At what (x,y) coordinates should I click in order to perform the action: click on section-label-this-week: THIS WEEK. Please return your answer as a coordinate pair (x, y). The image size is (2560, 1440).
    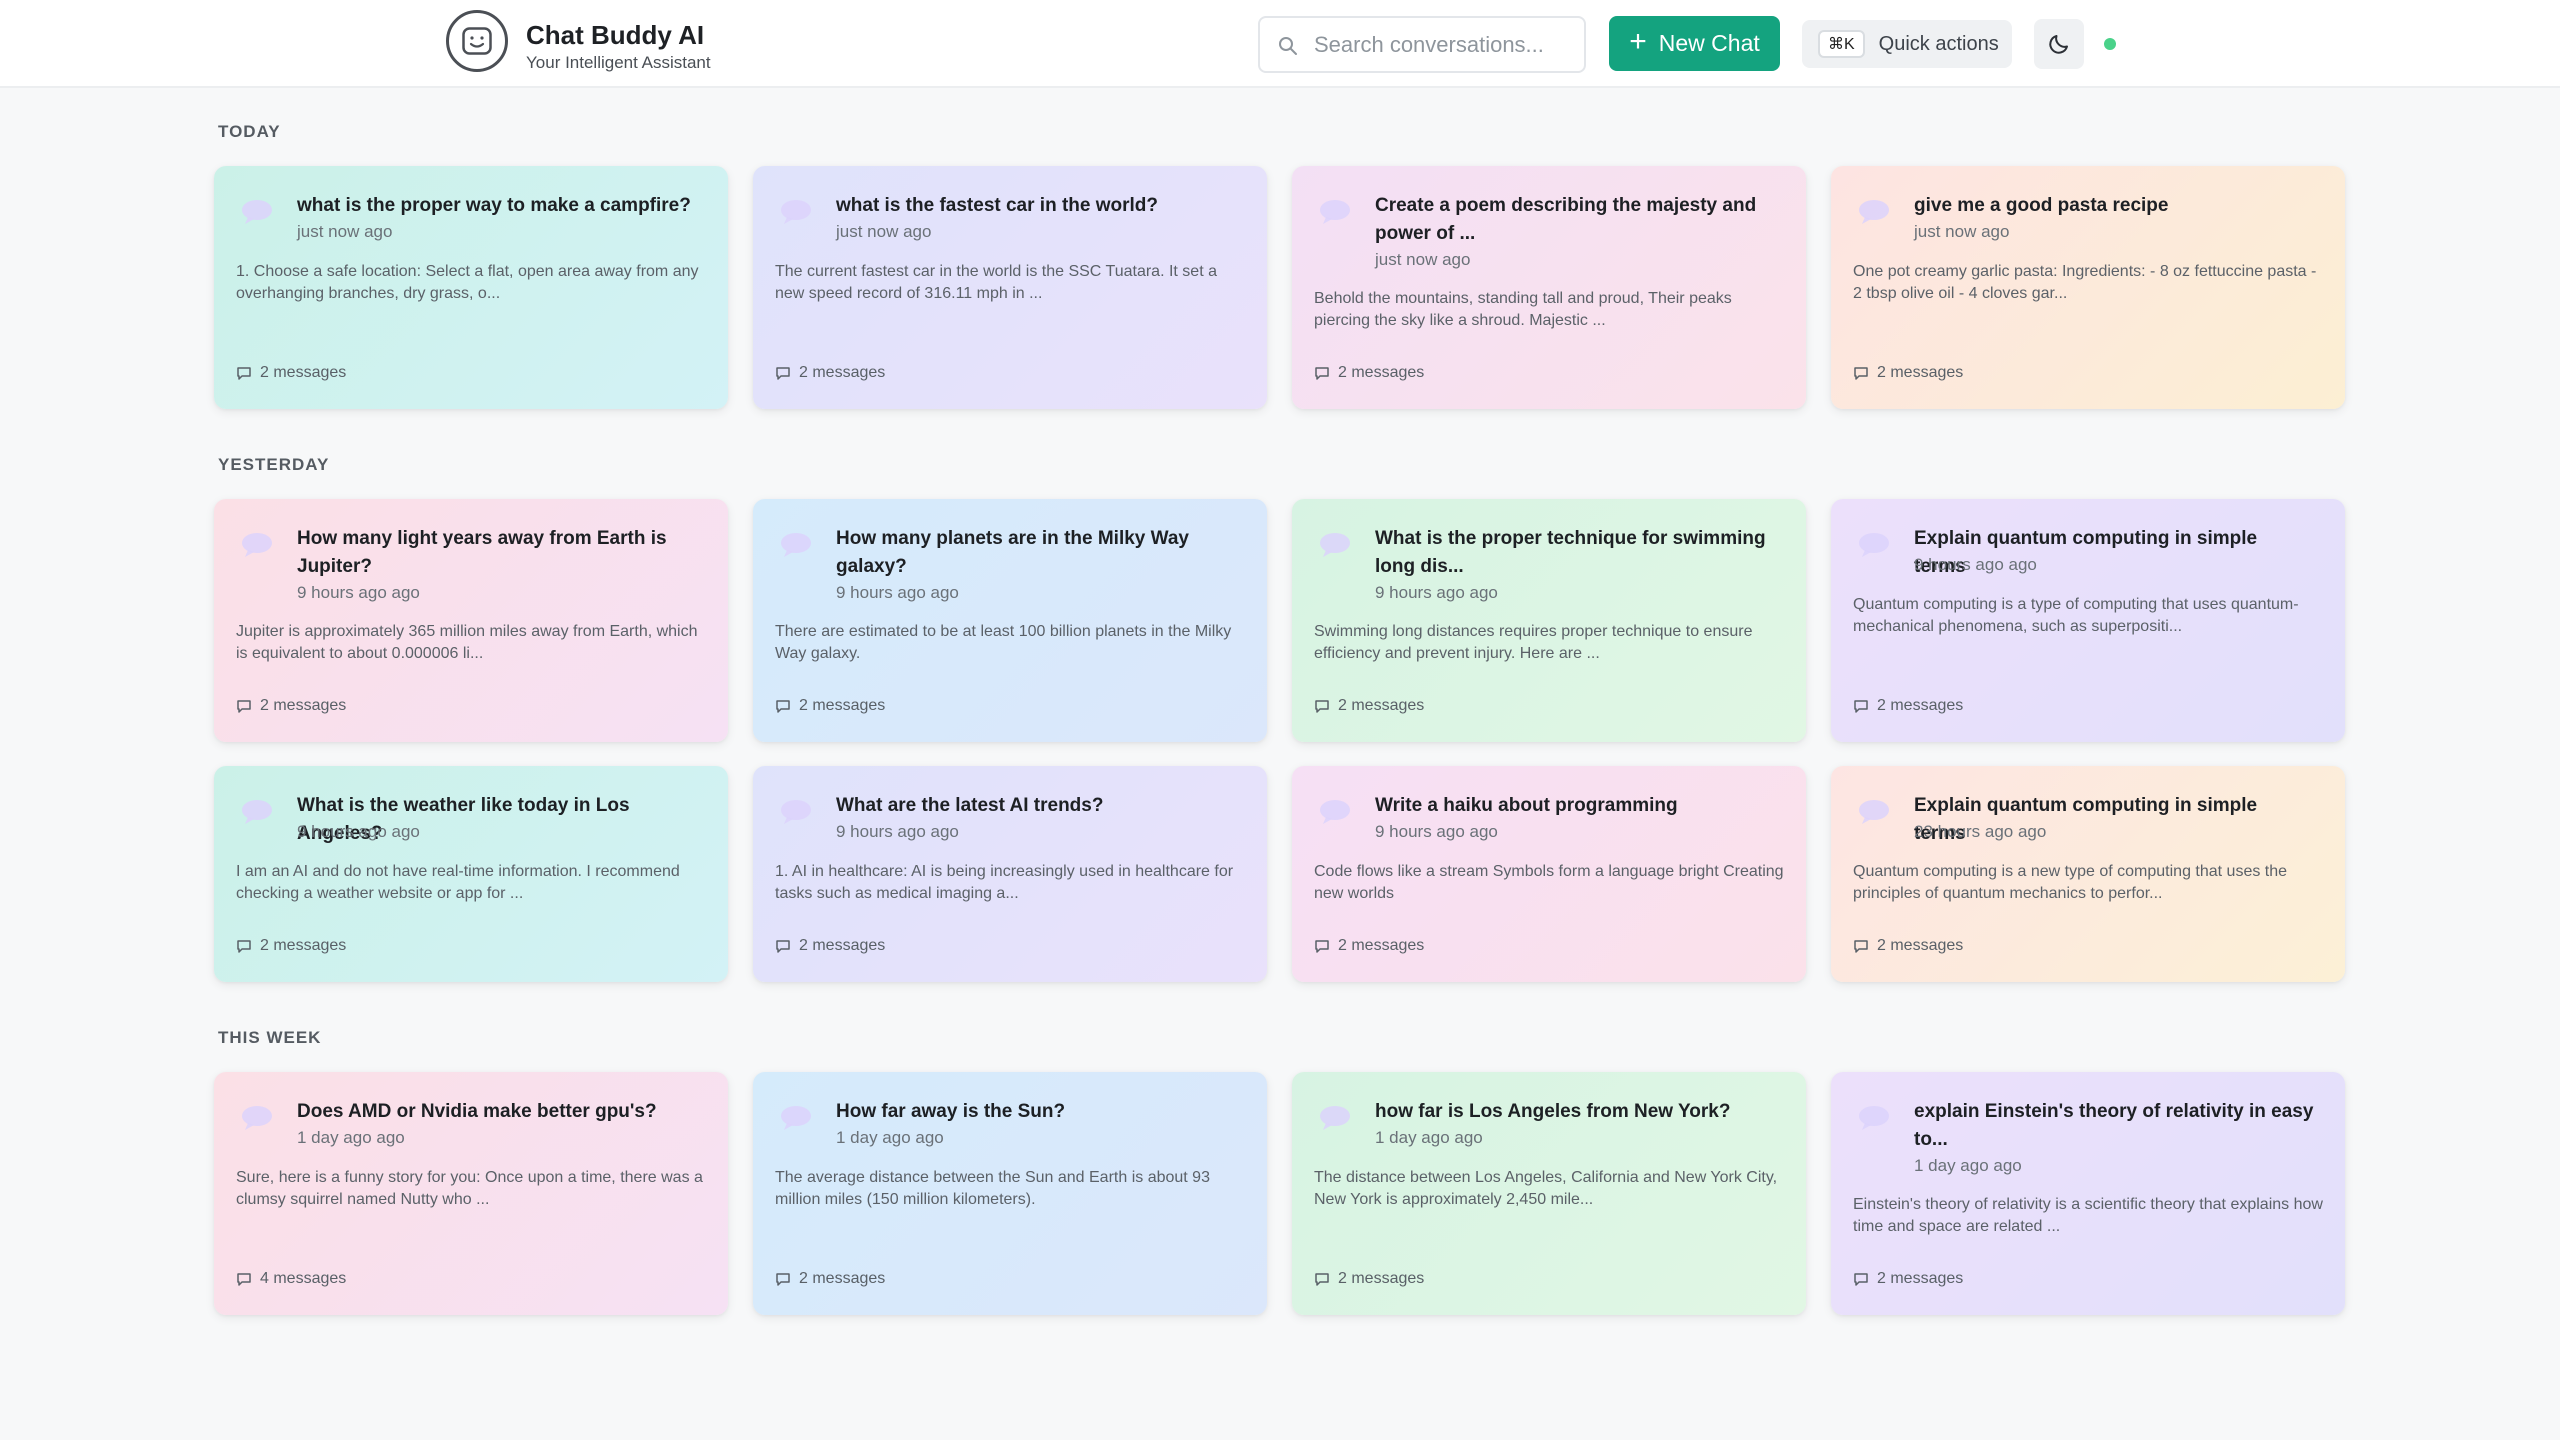
    Looking at the image, I should click on (270, 1037).